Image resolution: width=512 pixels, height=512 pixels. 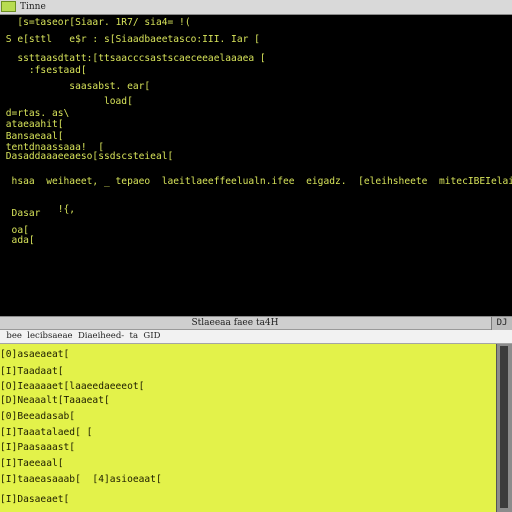 What do you see at coordinates (32, 371) in the screenshot?
I see `list-item: [I]Taadaat[` at bounding box center [32, 371].